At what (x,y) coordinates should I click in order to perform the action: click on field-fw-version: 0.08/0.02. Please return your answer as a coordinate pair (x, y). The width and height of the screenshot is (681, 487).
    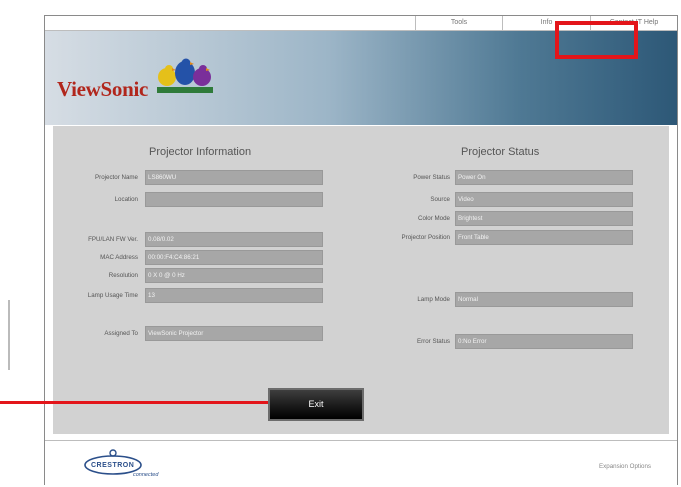
    Looking at the image, I should click on (234, 239).